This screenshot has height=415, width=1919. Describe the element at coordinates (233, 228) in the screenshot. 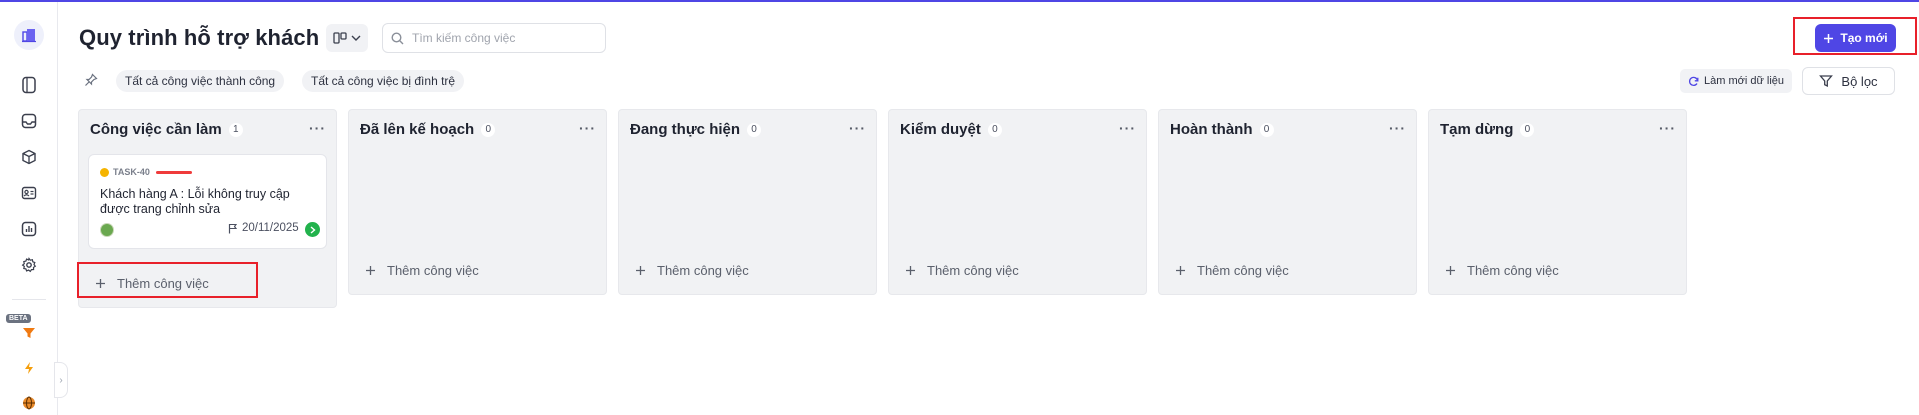

I see `flag-icon` at that location.